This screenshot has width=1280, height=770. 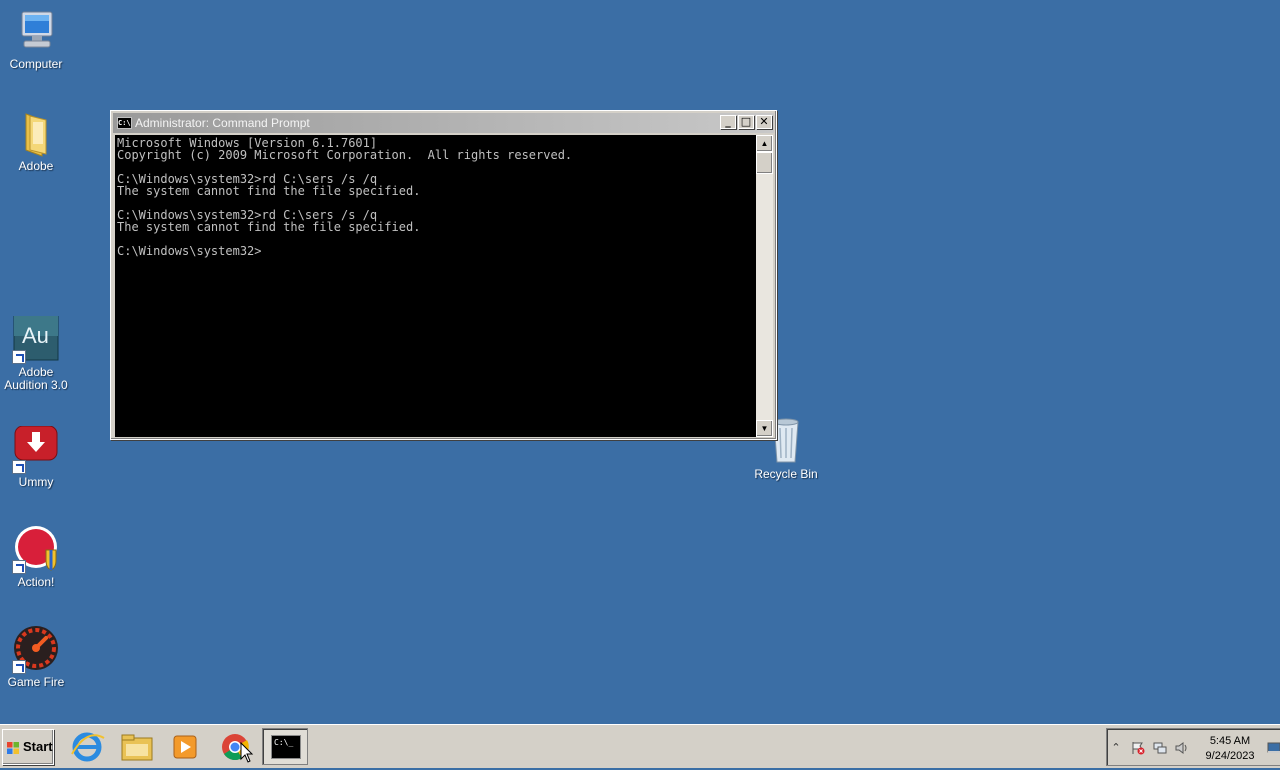 I want to click on adobe-audition-icon: Au, so click(x=36, y=339).